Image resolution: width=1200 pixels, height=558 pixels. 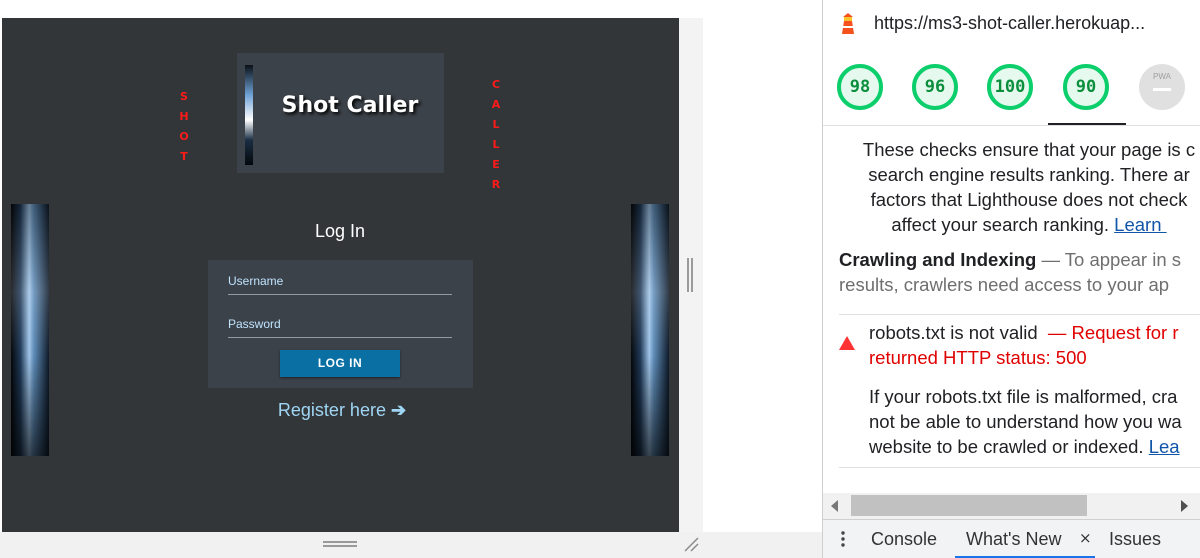 I want to click on password-input, so click(x=340, y=337).